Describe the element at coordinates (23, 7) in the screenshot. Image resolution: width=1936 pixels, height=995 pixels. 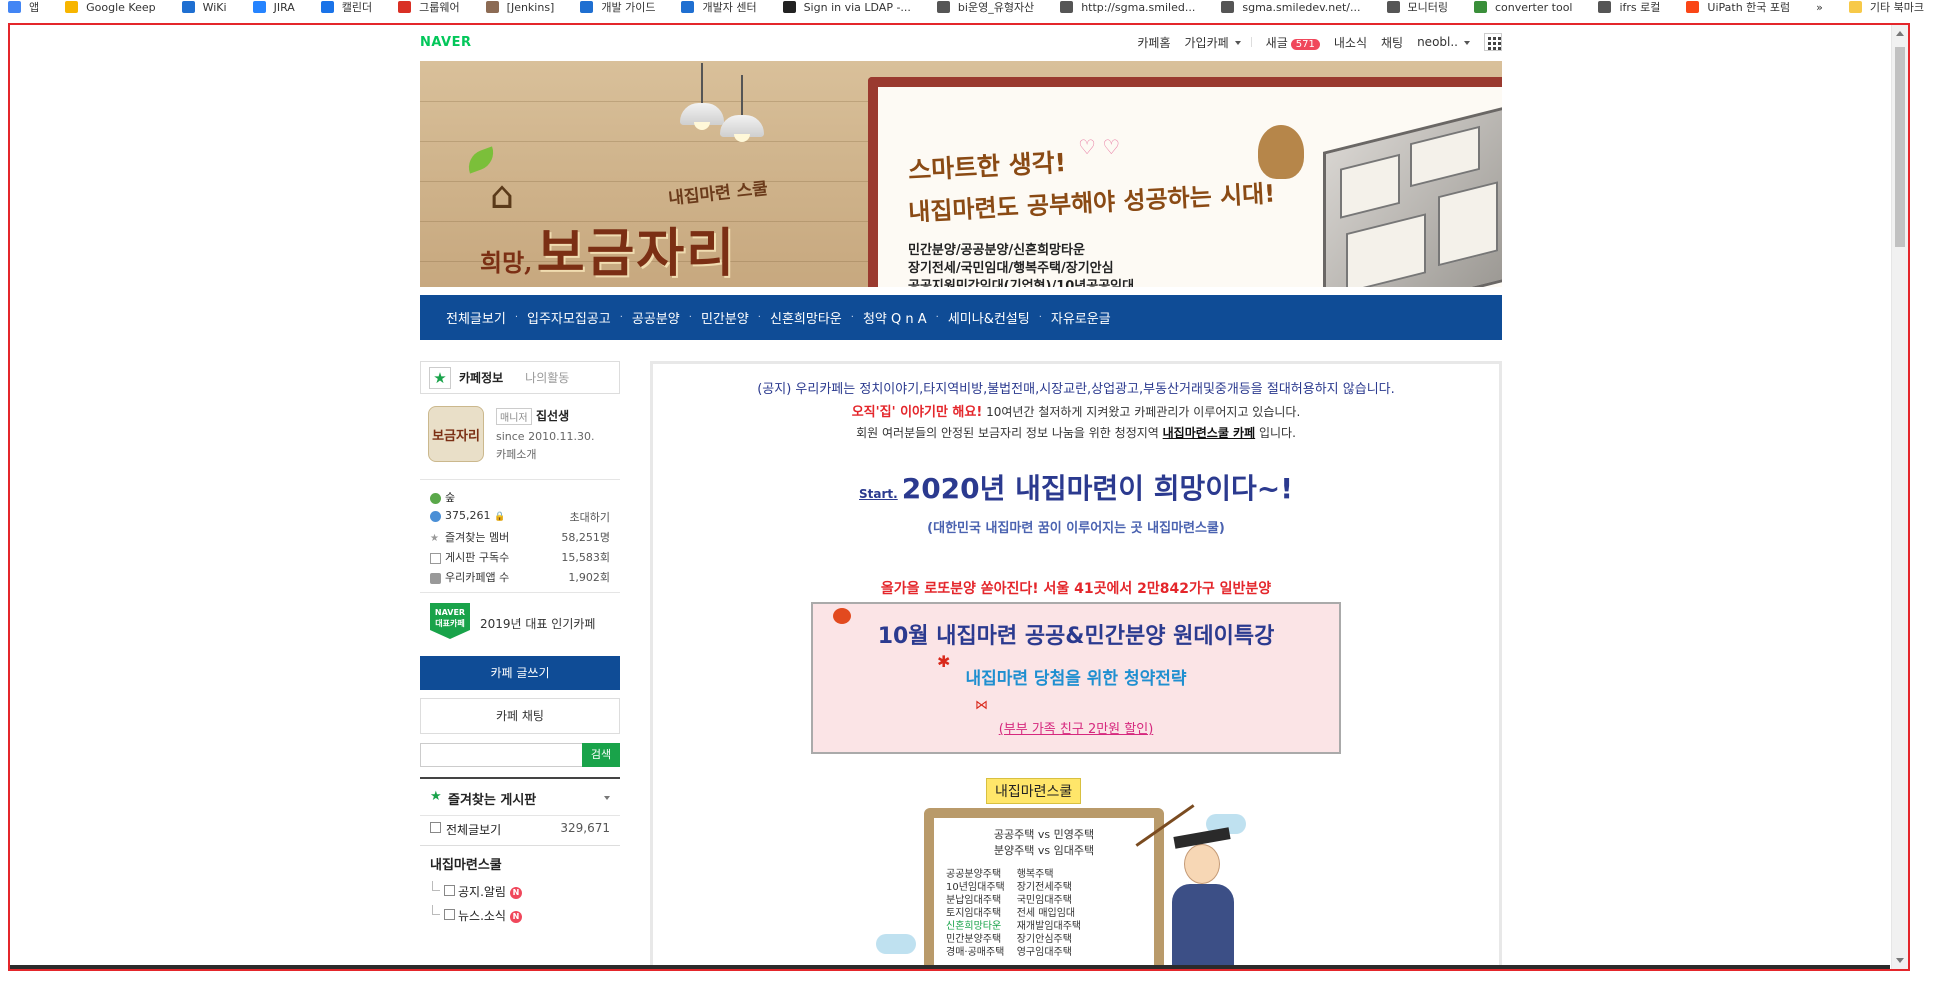
I see `bookmark-item: 앱` at that location.